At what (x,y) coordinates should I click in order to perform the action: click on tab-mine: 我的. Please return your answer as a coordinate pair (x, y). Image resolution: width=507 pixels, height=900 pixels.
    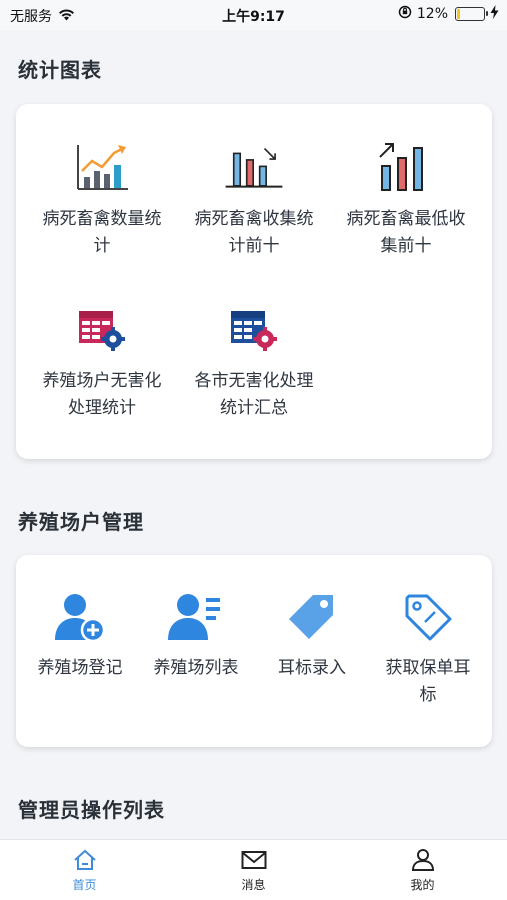
    Looking at the image, I should click on (422, 870).